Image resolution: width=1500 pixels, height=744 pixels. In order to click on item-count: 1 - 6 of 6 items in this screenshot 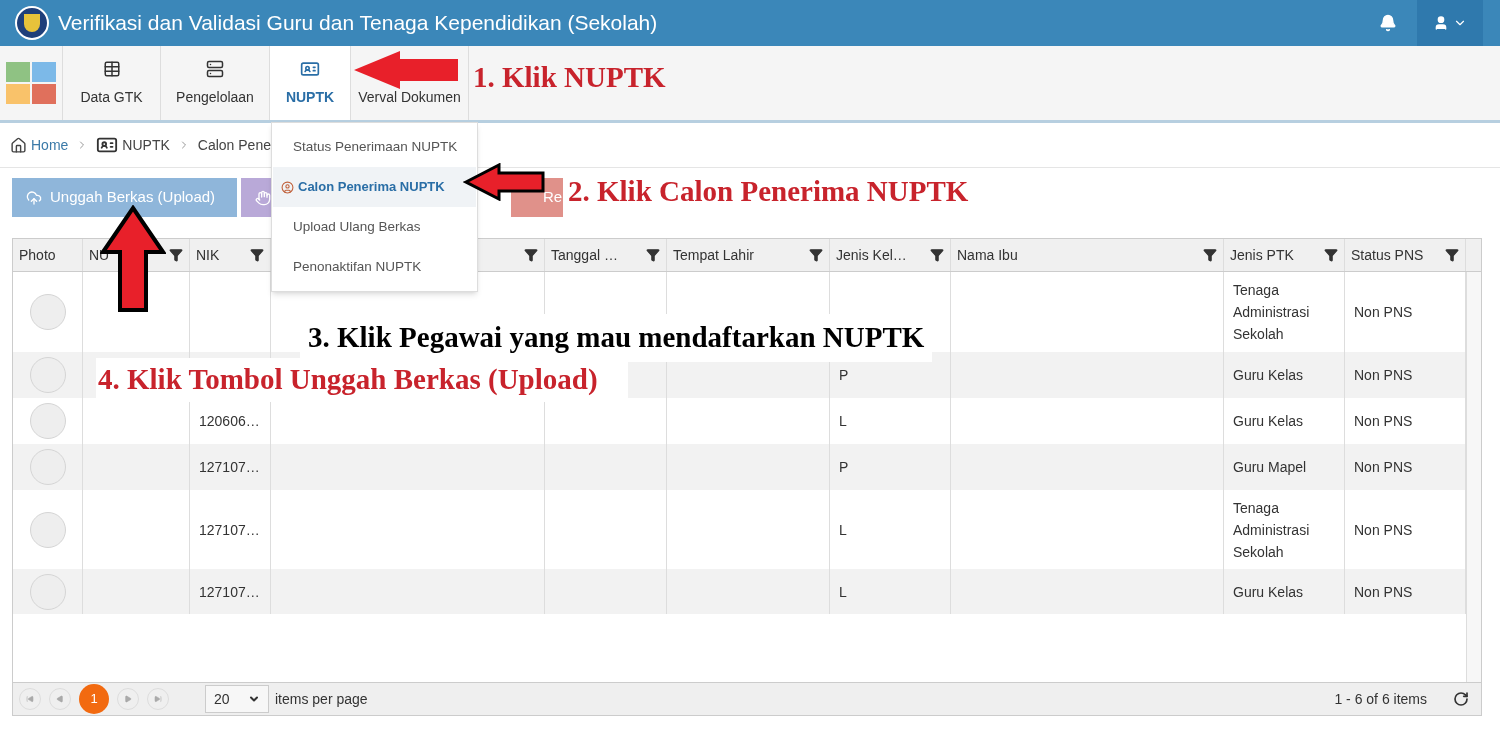, I will do `click(1380, 699)`.